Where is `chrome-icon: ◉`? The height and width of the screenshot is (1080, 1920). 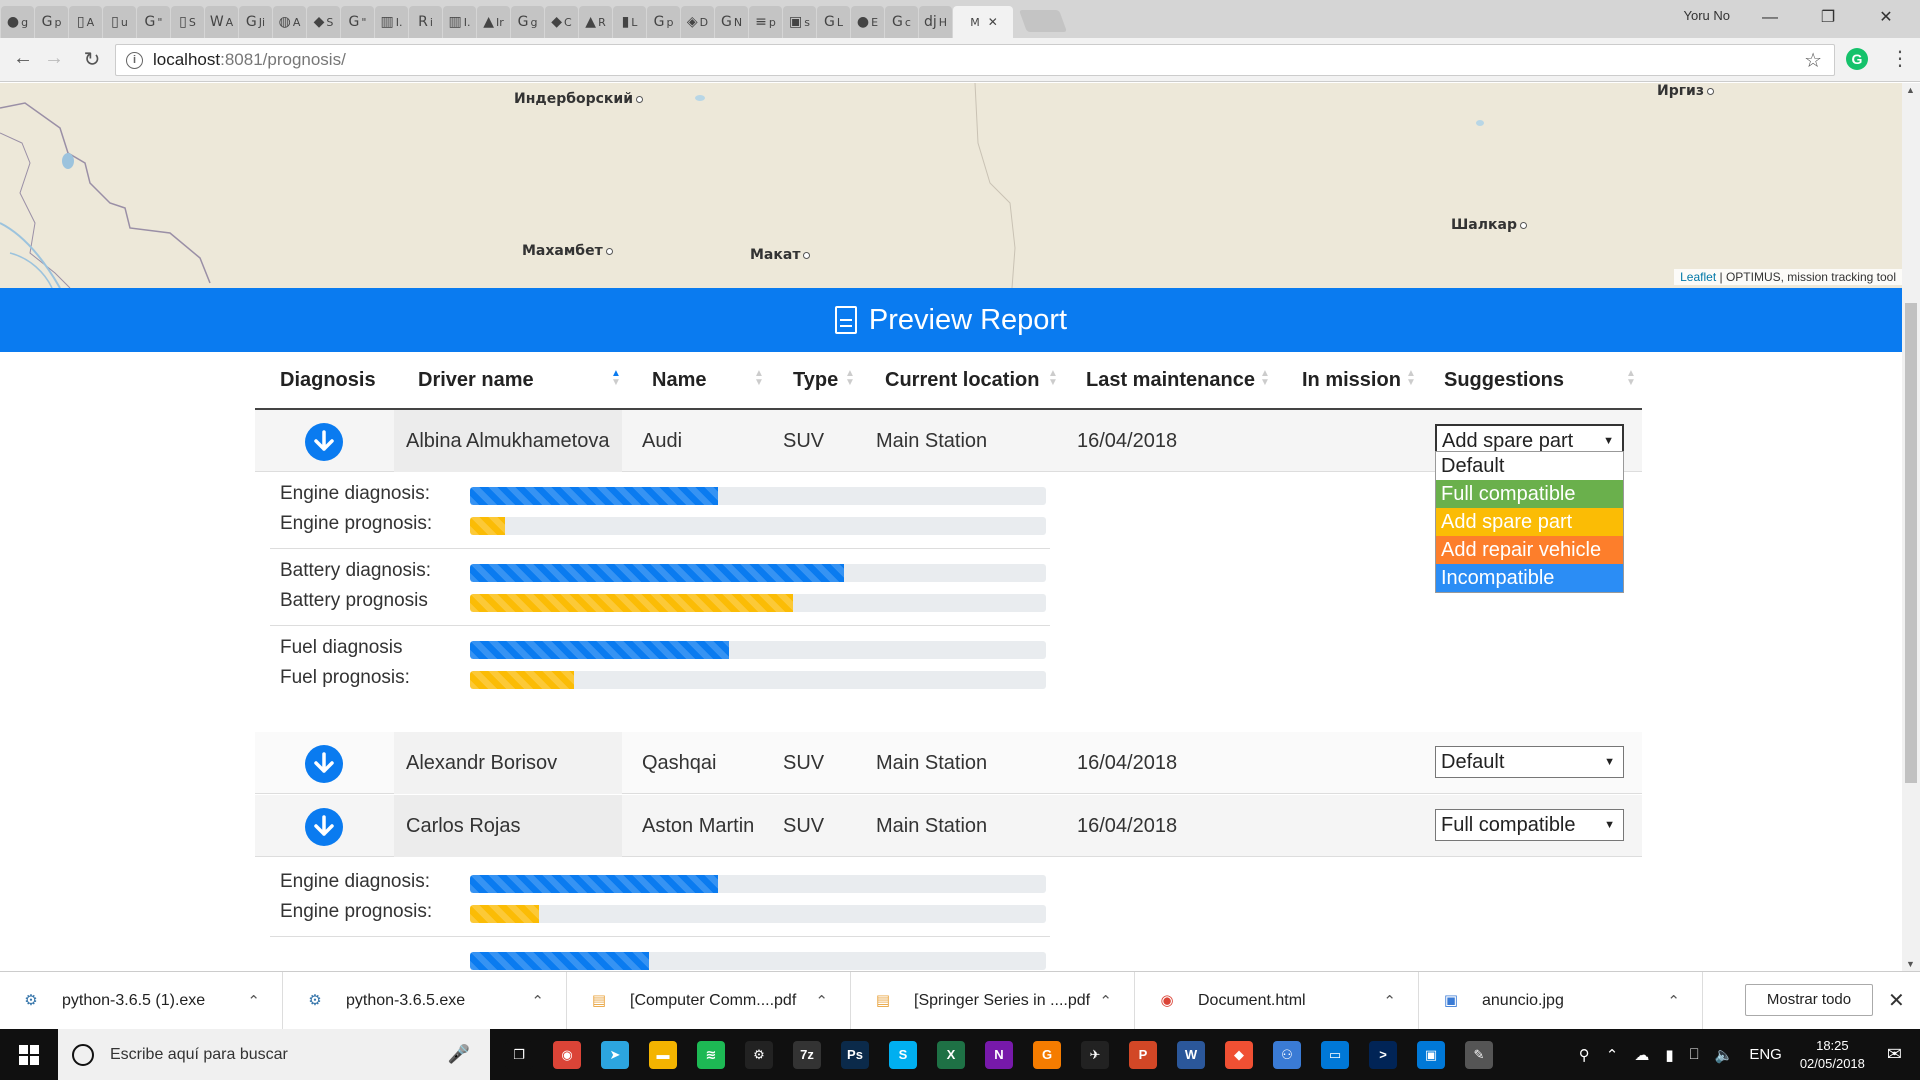
chrome-icon: ◉ is located at coordinates (567, 1054).